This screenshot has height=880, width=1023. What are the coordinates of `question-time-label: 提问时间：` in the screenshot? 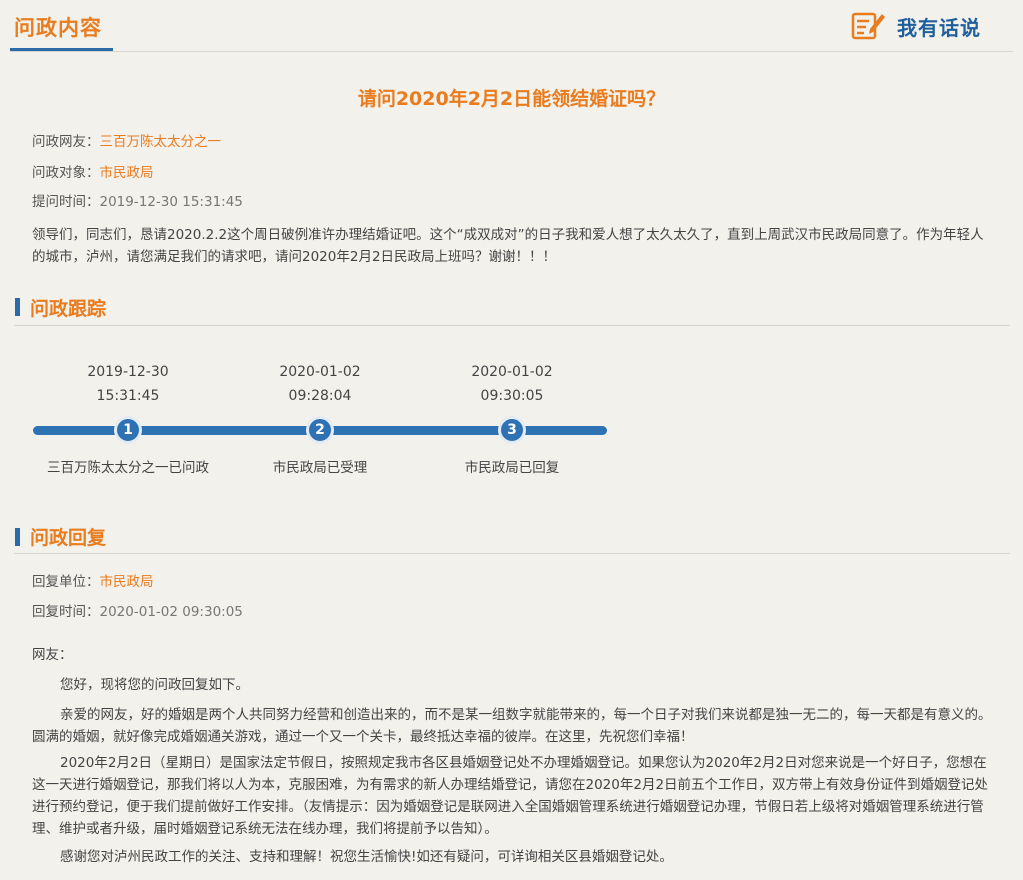 It's located at (66, 202).